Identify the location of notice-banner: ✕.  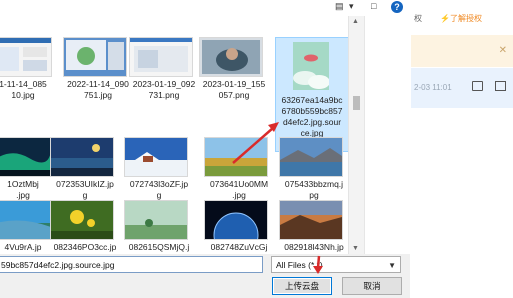
(461, 51).